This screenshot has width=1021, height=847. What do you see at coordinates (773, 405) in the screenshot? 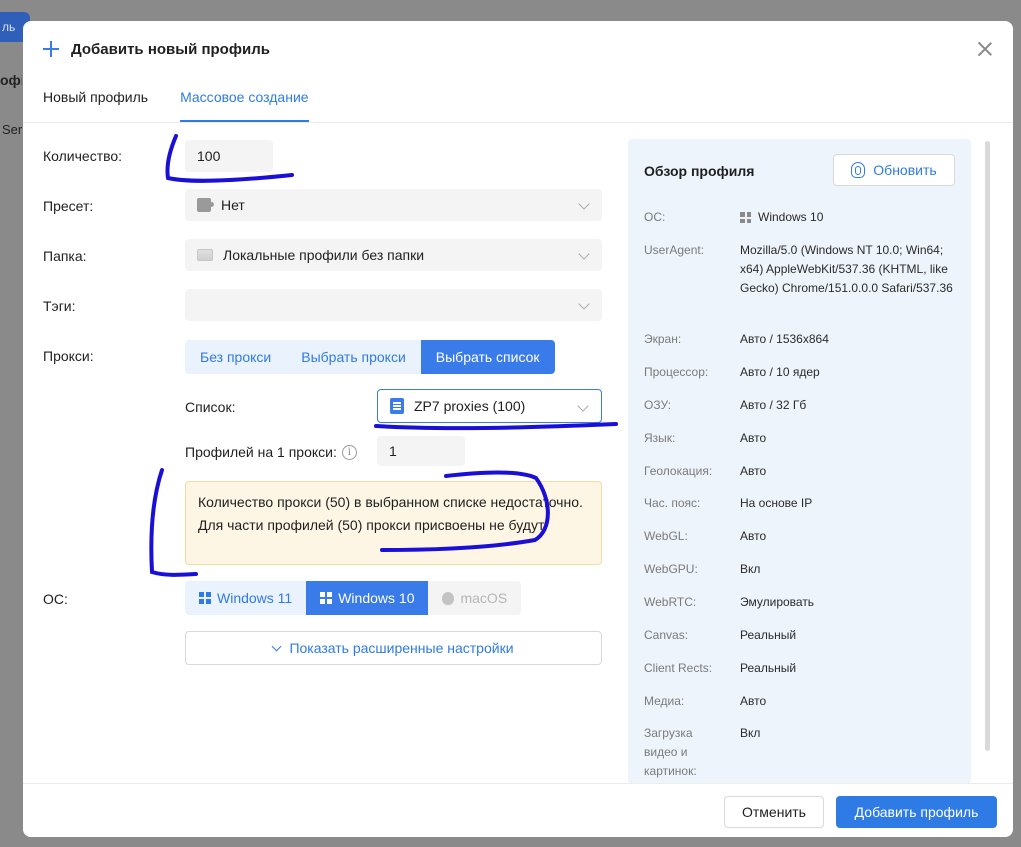
I see `overview-value: Авто / 32 Гб` at bounding box center [773, 405].